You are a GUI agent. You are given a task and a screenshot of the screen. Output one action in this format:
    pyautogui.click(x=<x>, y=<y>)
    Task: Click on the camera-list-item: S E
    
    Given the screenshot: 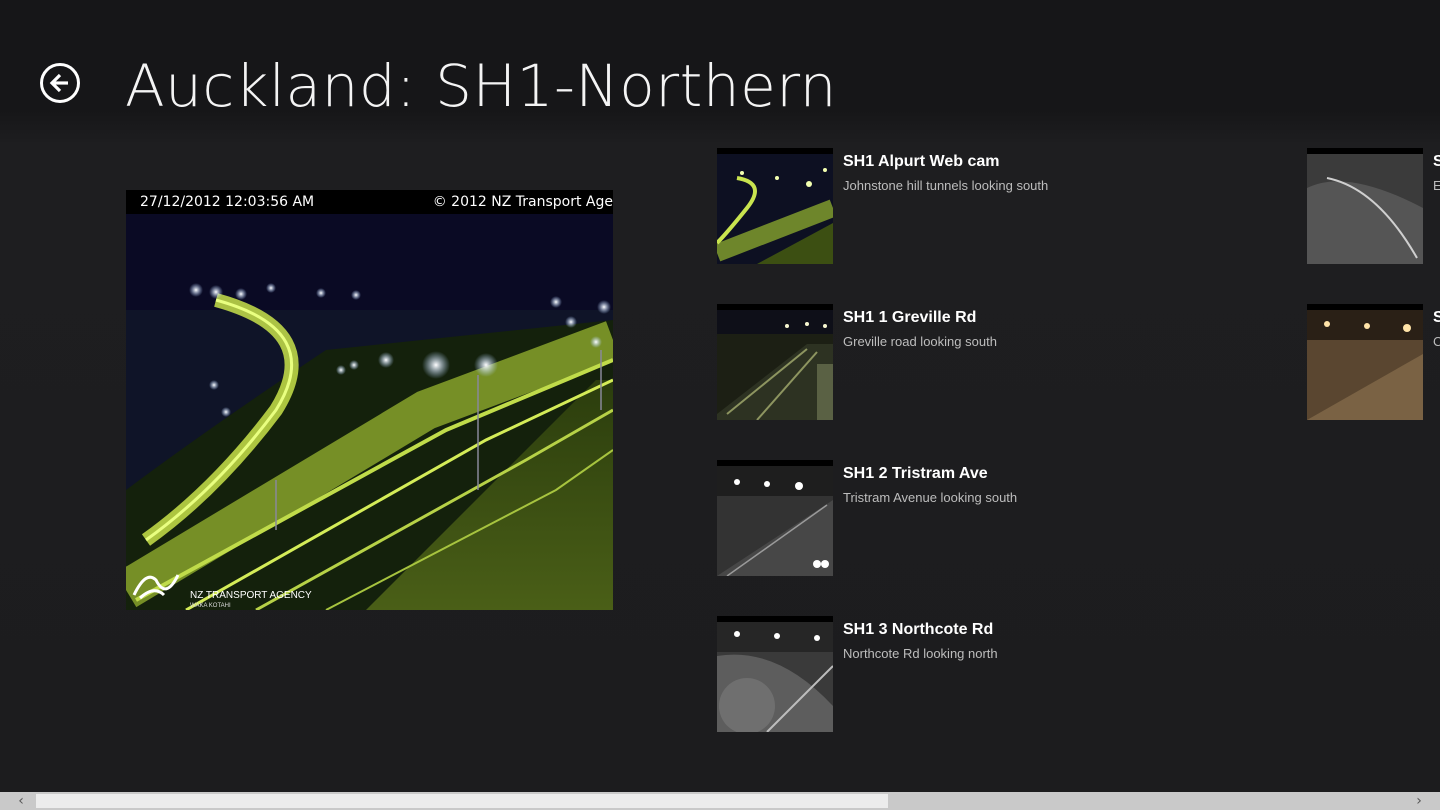 What is the action you would take?
    pyautogui.click(x=1373, y=208)
    